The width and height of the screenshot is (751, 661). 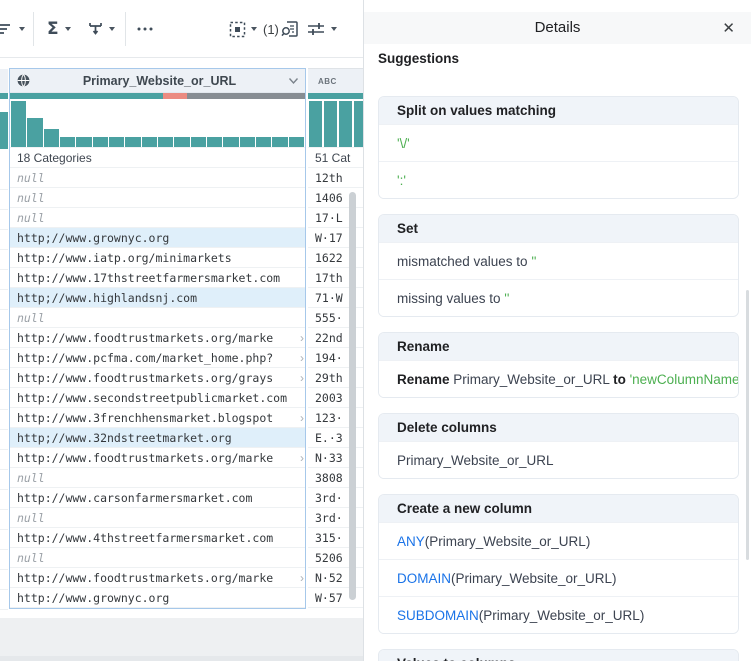 What do you see at coordinates (175, 96) in the screenshot?
I see `quality-segment-mismatched` at bounding box center [175, 96].